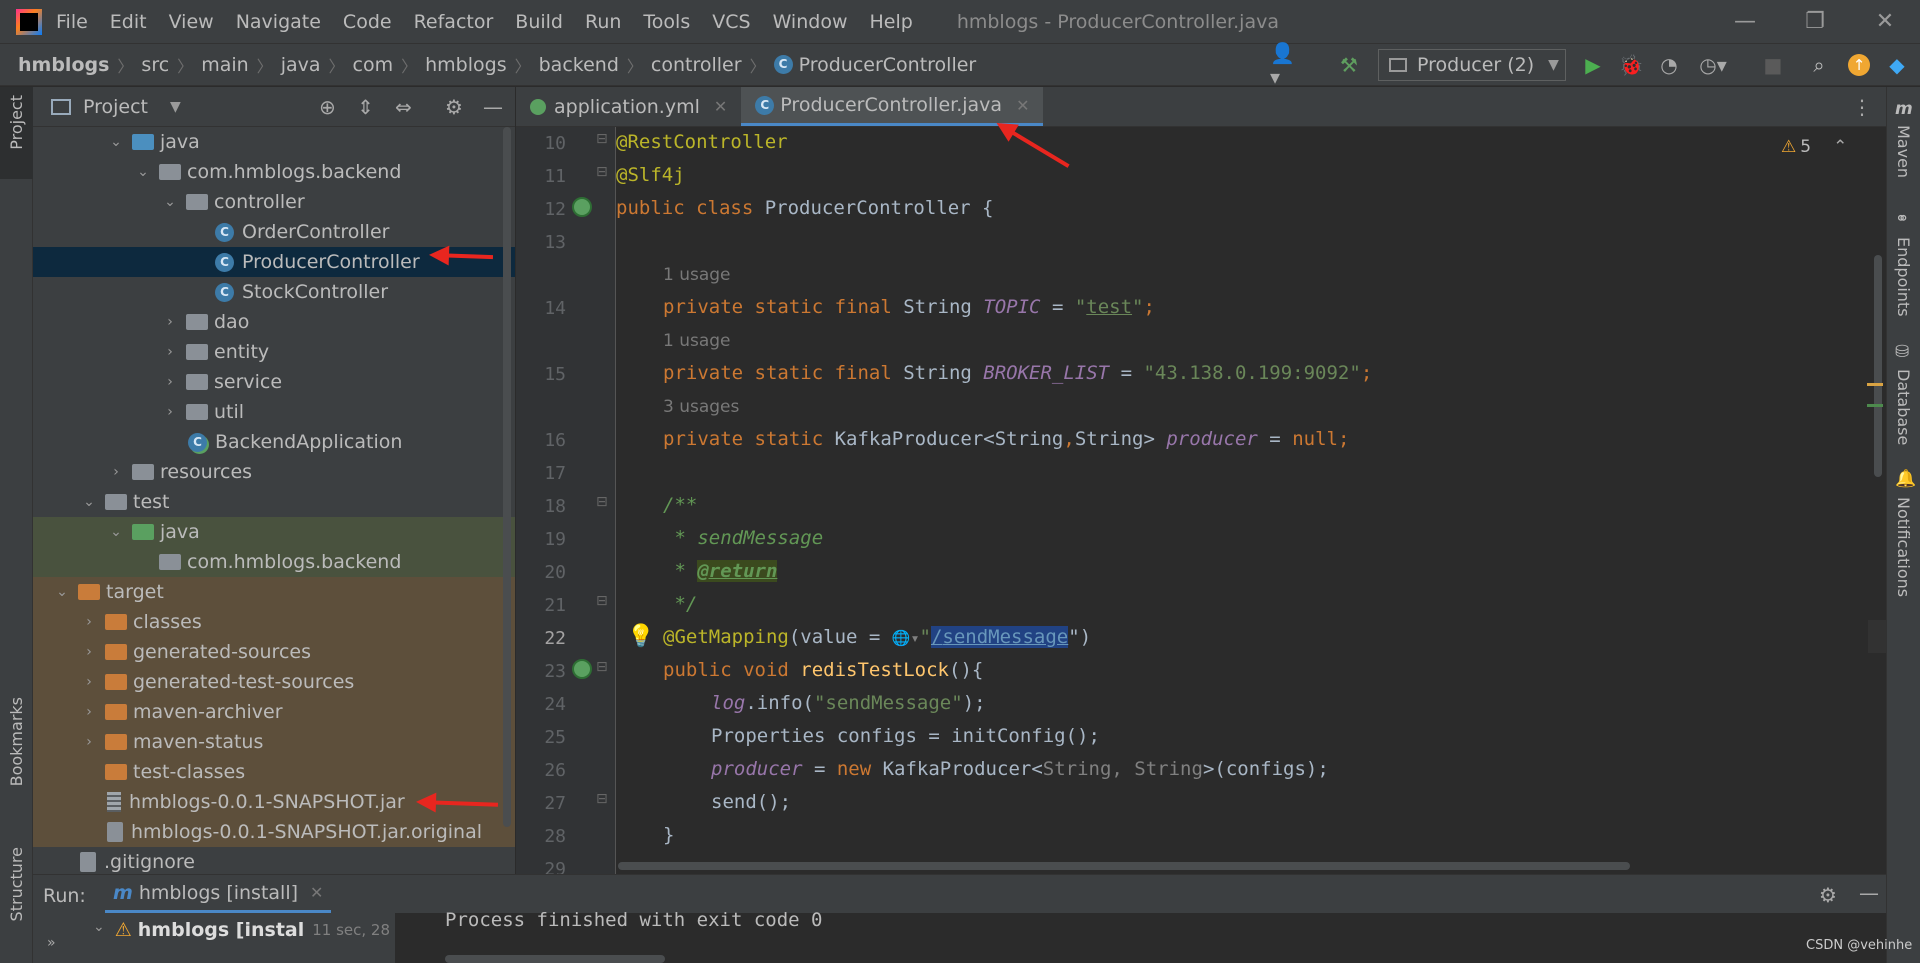 The image size is (1920, 963). What do you see at coordinates (666, 22) in the screenshot?
I see `menu-tools: Tools` at bounding box center [666, 22].